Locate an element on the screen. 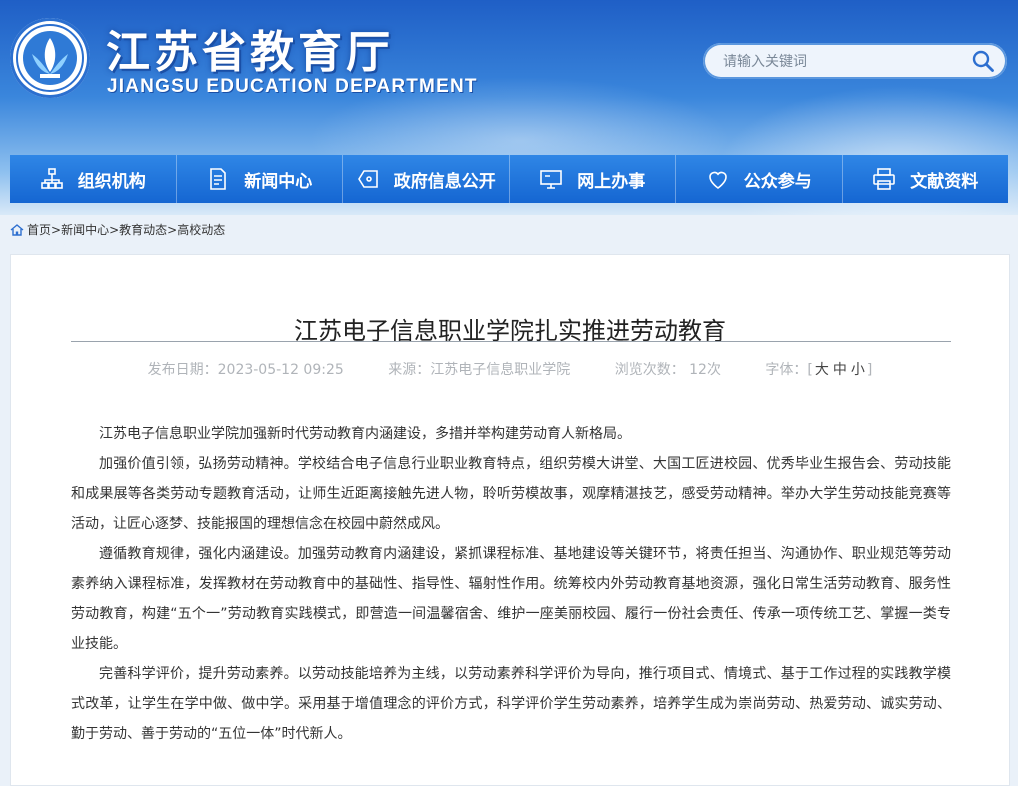 The width and height of the screenshot is (1018, 786). site-logo is located at coordinates (50, 58).